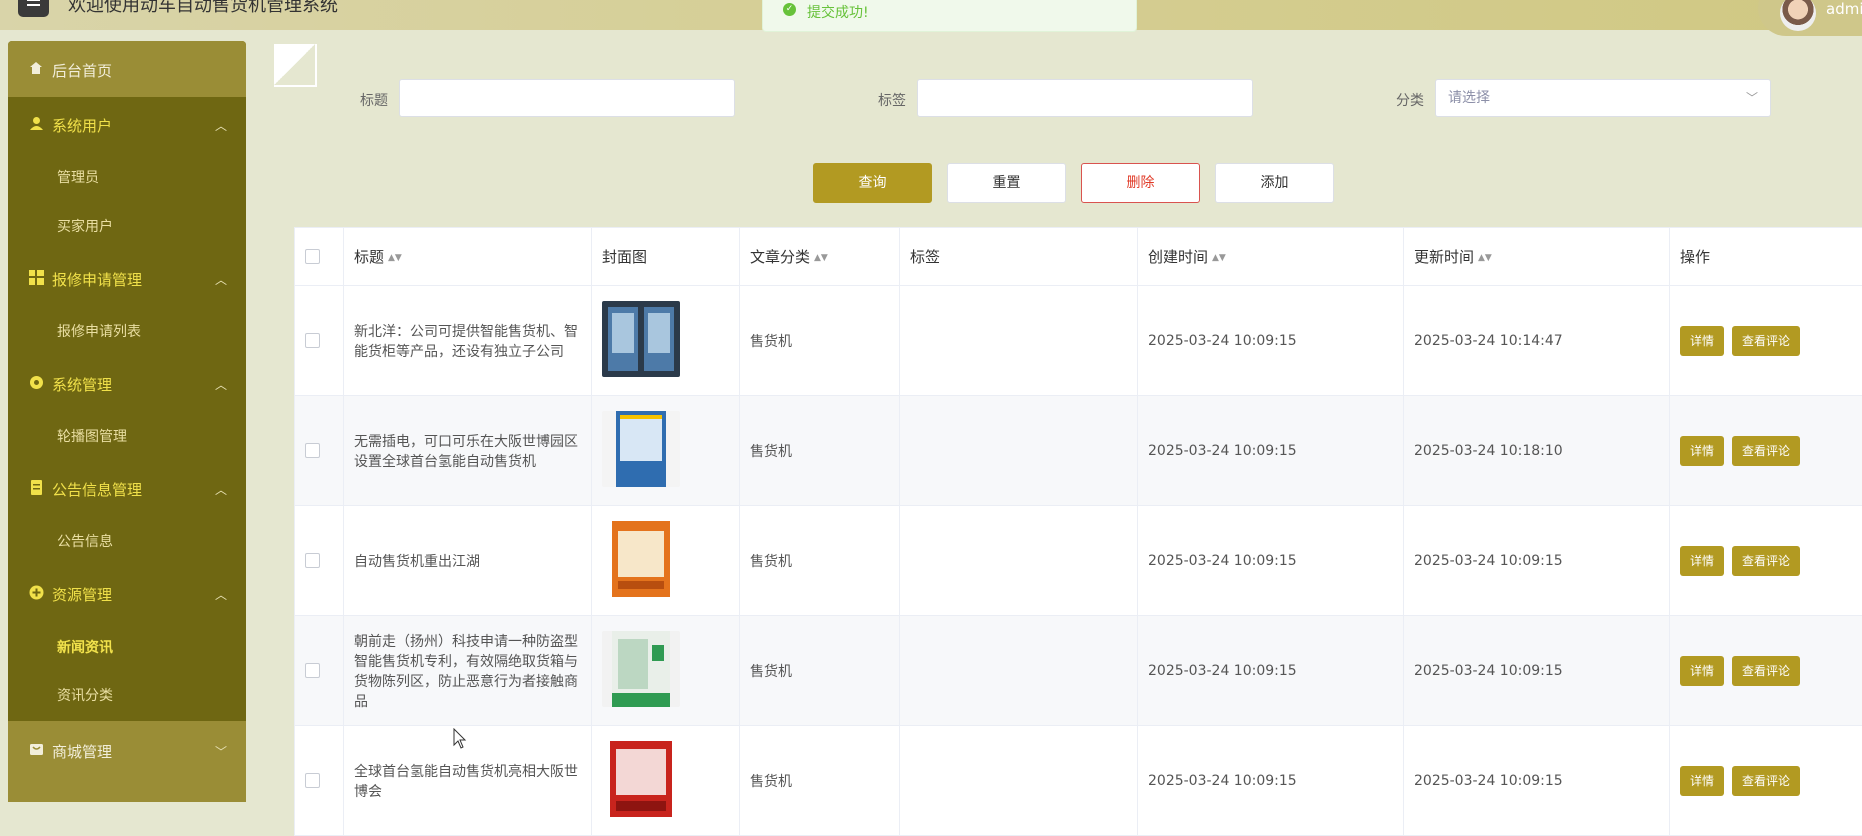  What do you see at coordinates (838, 12) in the screenshot?
I see `toast-message: 提交成功!` at bounding box center [838, 12].